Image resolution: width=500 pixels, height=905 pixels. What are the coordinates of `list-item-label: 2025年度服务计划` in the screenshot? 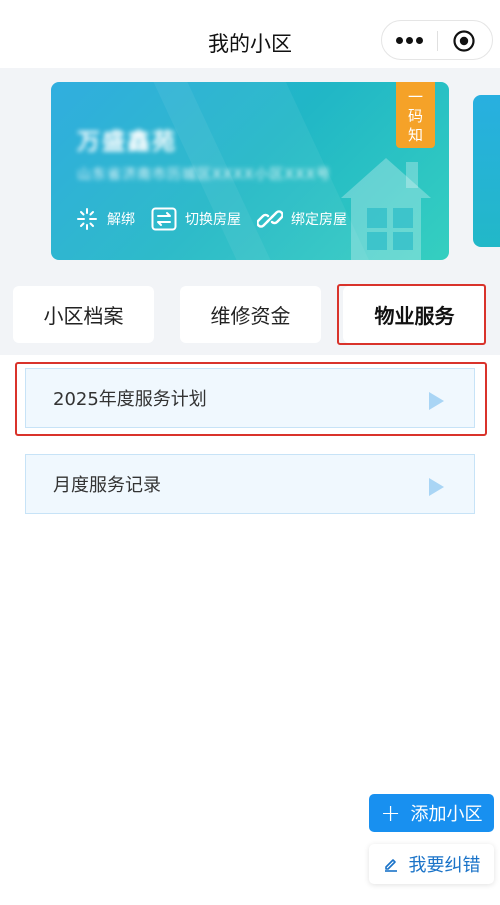 It's located at (130, 399).